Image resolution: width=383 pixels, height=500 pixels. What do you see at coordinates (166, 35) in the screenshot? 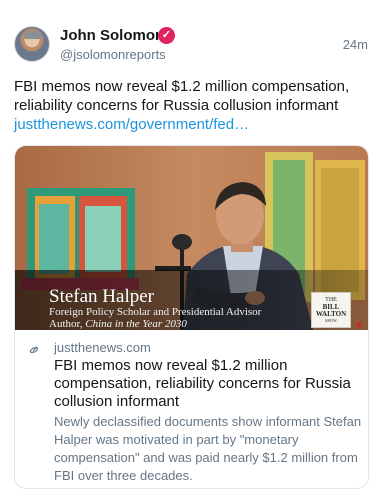
I see `verified-badge-icon: ✓` at bounding box center [166, 35].